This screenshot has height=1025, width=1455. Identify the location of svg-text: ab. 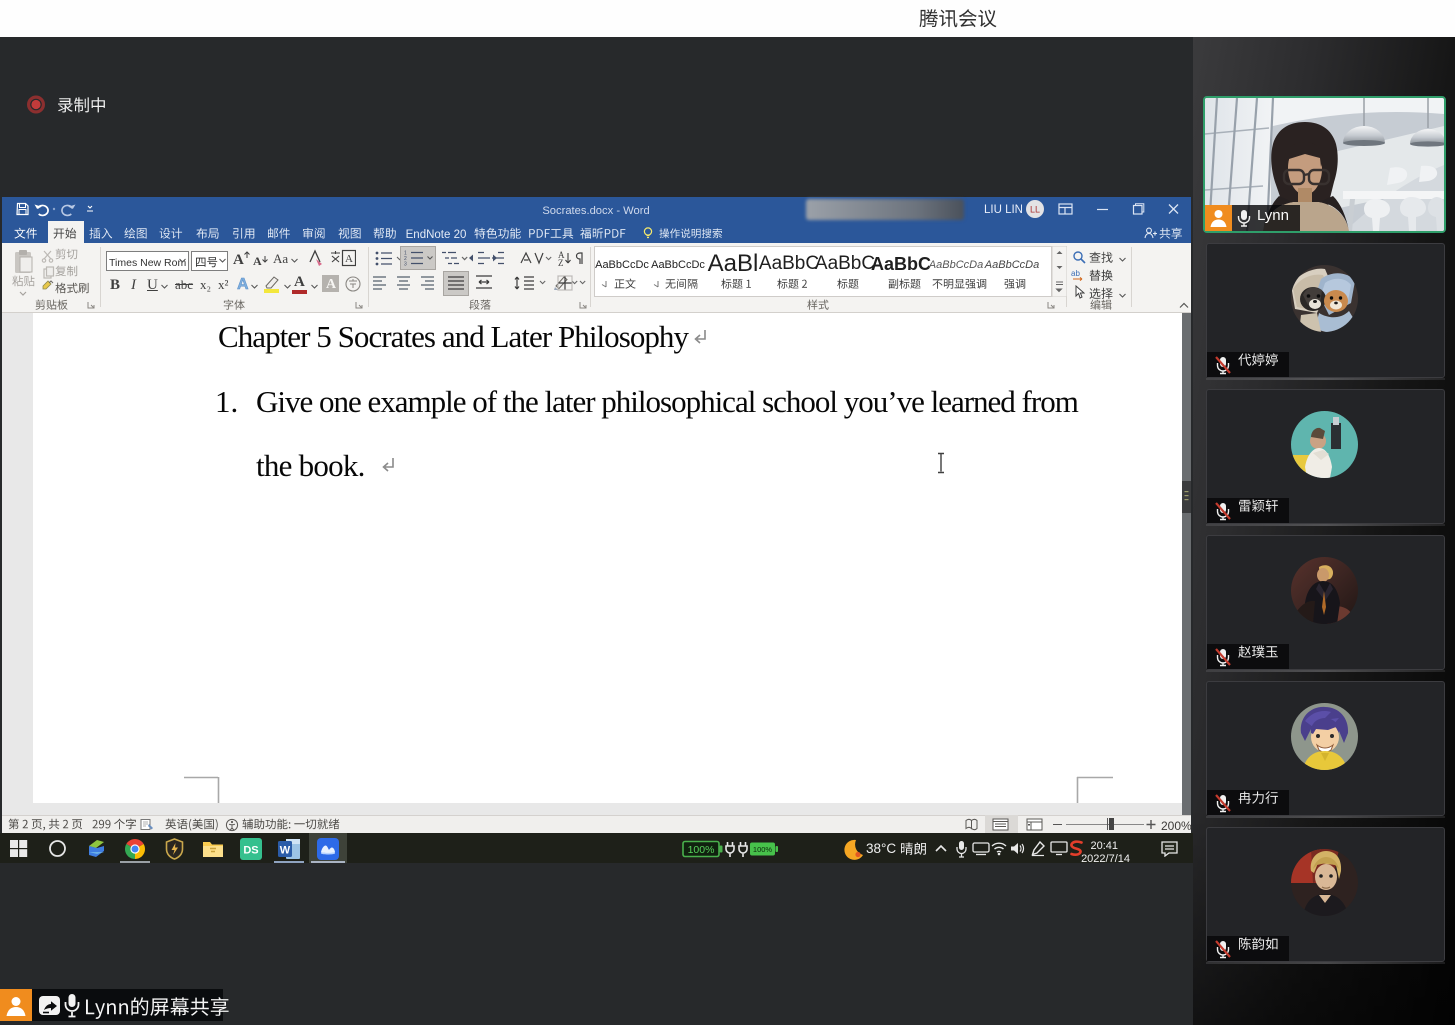
(1075, 273).